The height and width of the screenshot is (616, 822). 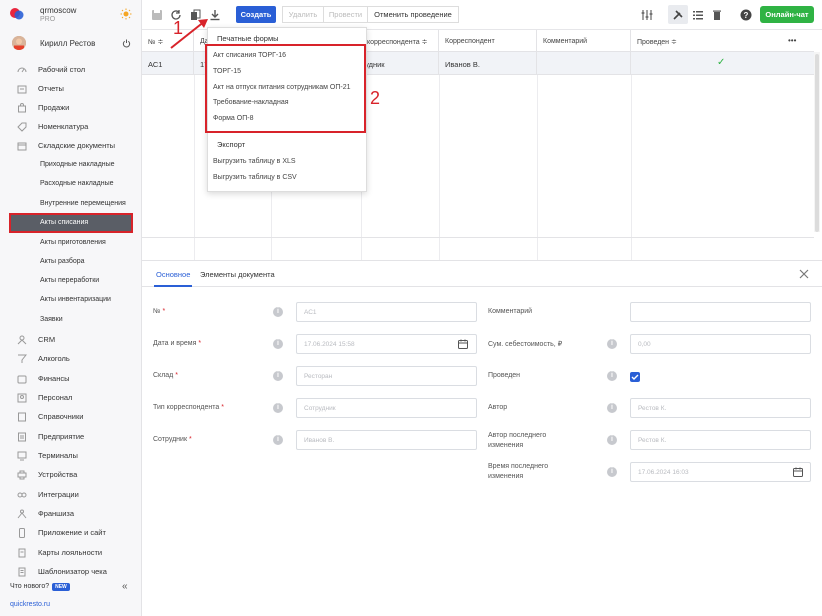 What do you see at coordinates (173, 286) in the screenshot?
I see `active-tab-indicator` at bounding box center [173, 286].